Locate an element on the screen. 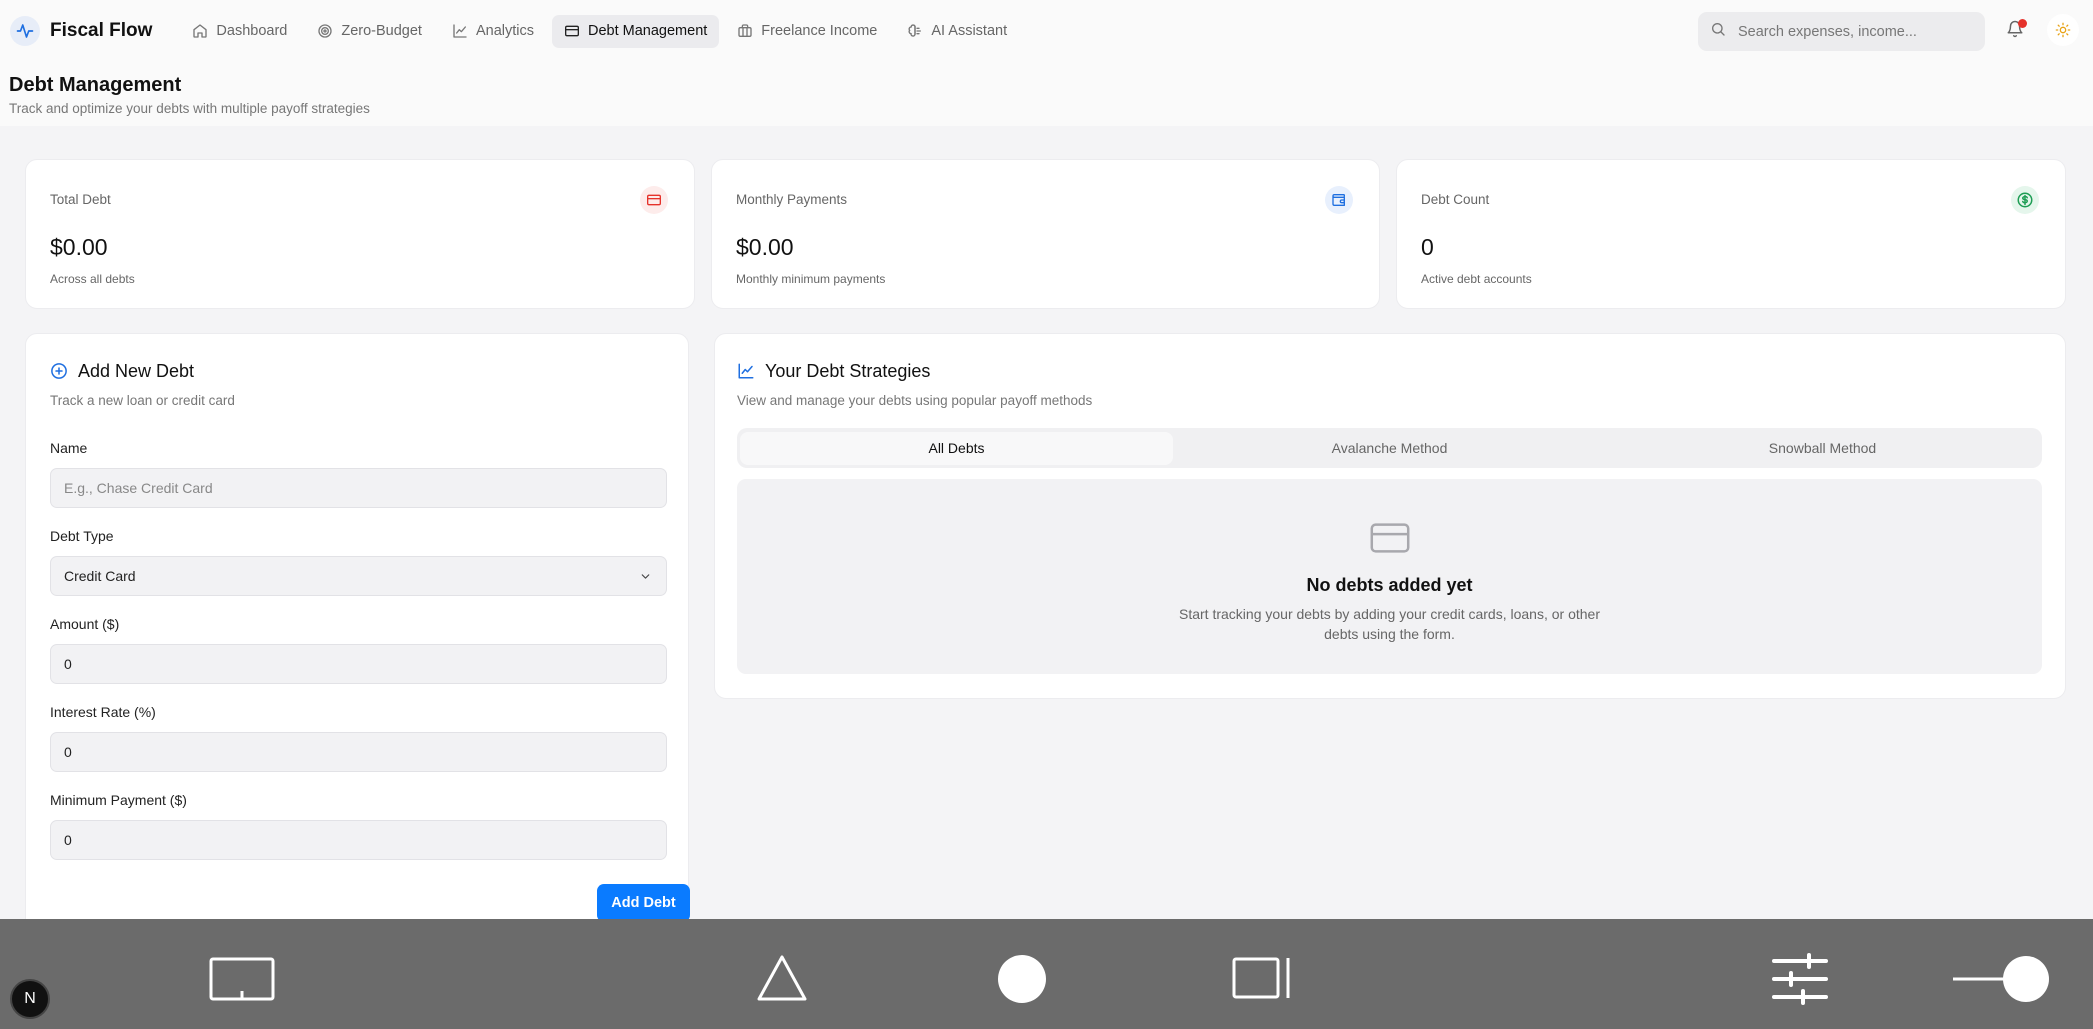 The image size is (2093, 1029). interest-rate-input: 0 is located at coordinates (358, 752).